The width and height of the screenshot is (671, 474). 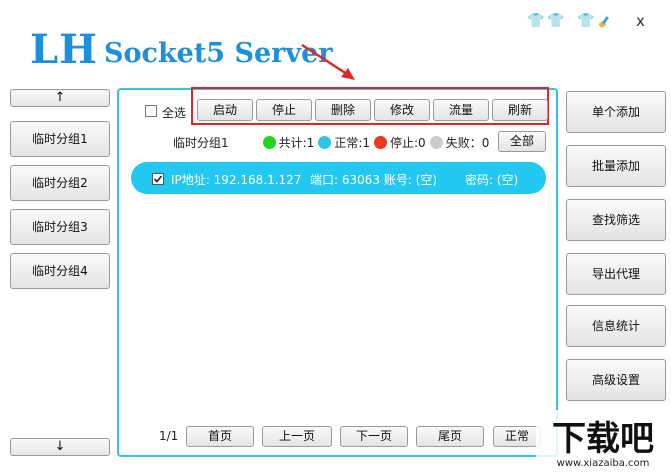 What do you see at coordinates (60, 183) in the screenshot?
I see `group-item-2: 临时分组2` at bounding box center [60, 183].